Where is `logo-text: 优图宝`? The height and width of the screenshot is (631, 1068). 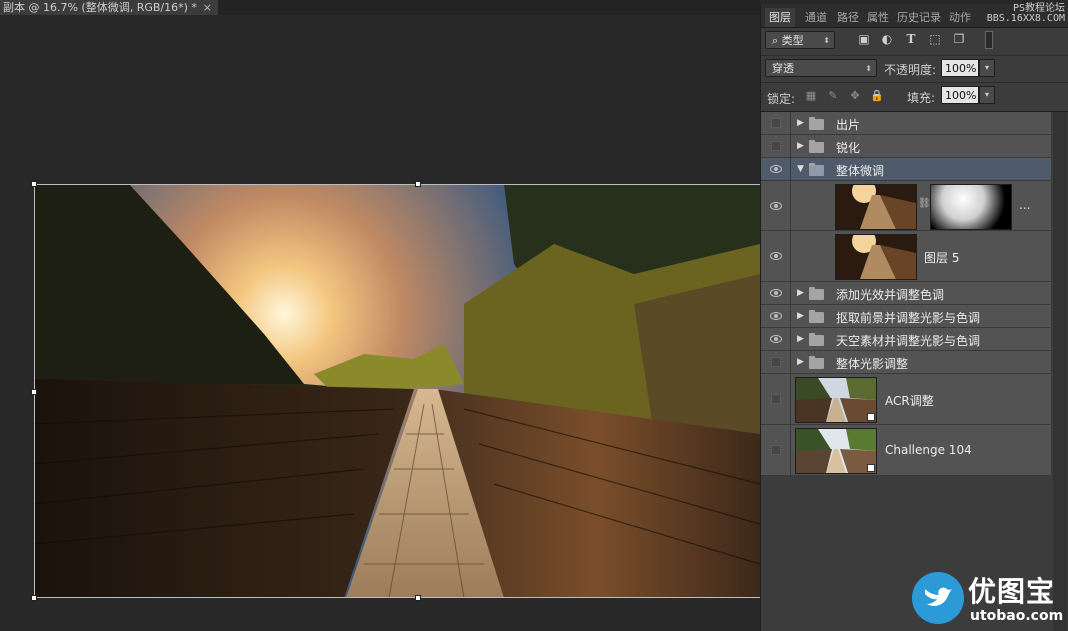
logo-text: 优图宝 is located at coordinates (1012, 591).